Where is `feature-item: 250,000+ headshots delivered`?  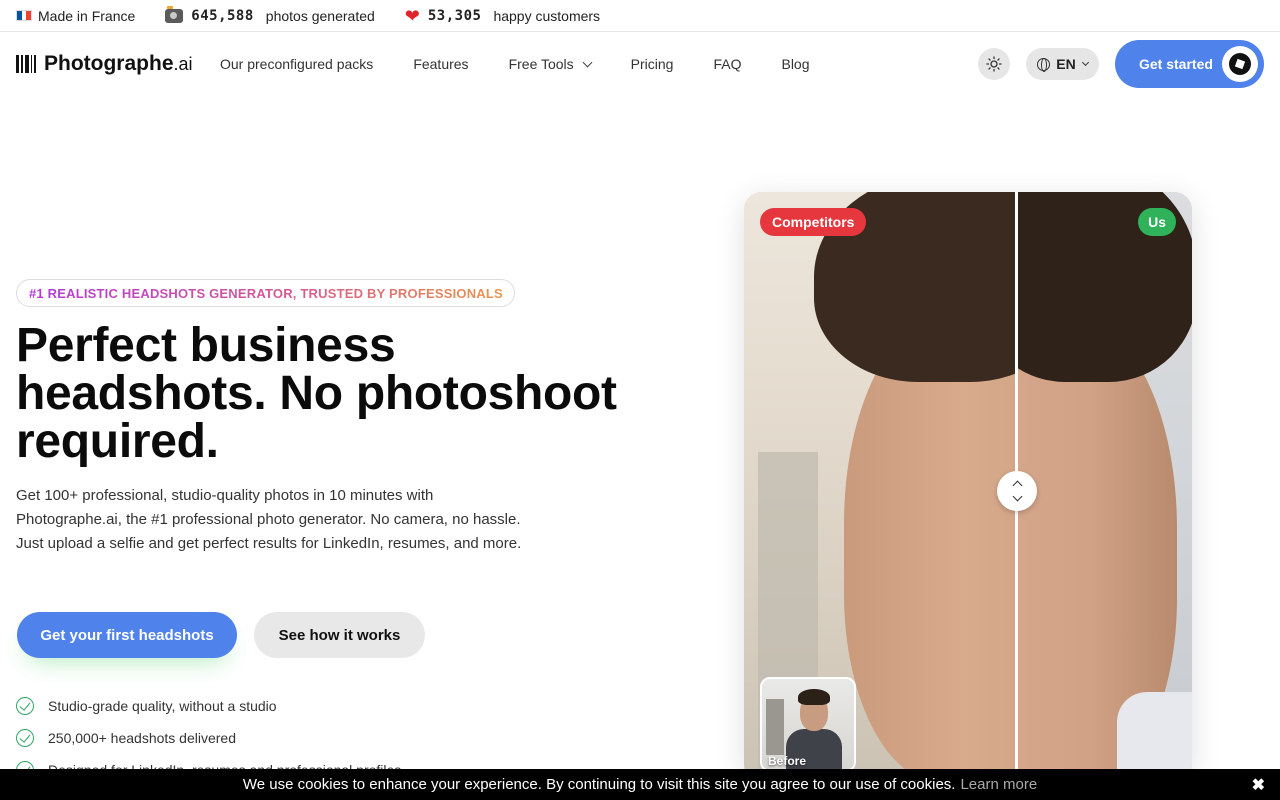 feature-item: 250,000+ headshots delivered is located at coordinates (208, 738).